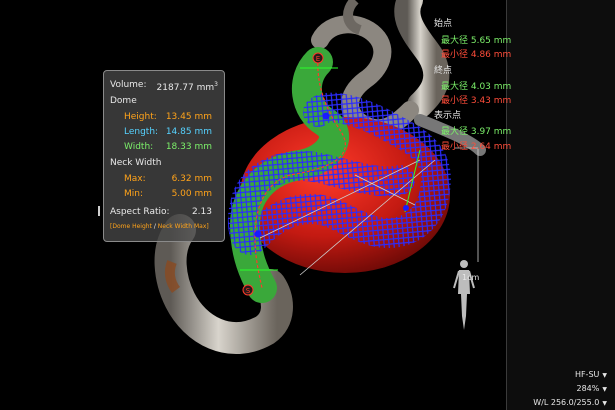  Describe the element at coordinates (185, 88) in the screenshot. I see `volume-value: 2187.77 mm` at that location.